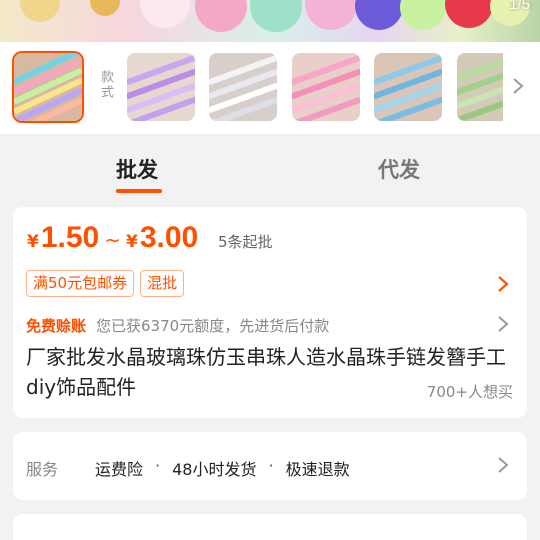 Image resolution: width=540 pixels, height=540 pixels. Describe the element at coordinates (139, 191) in the screenshot. I see `active-tab-indicator` at that location.